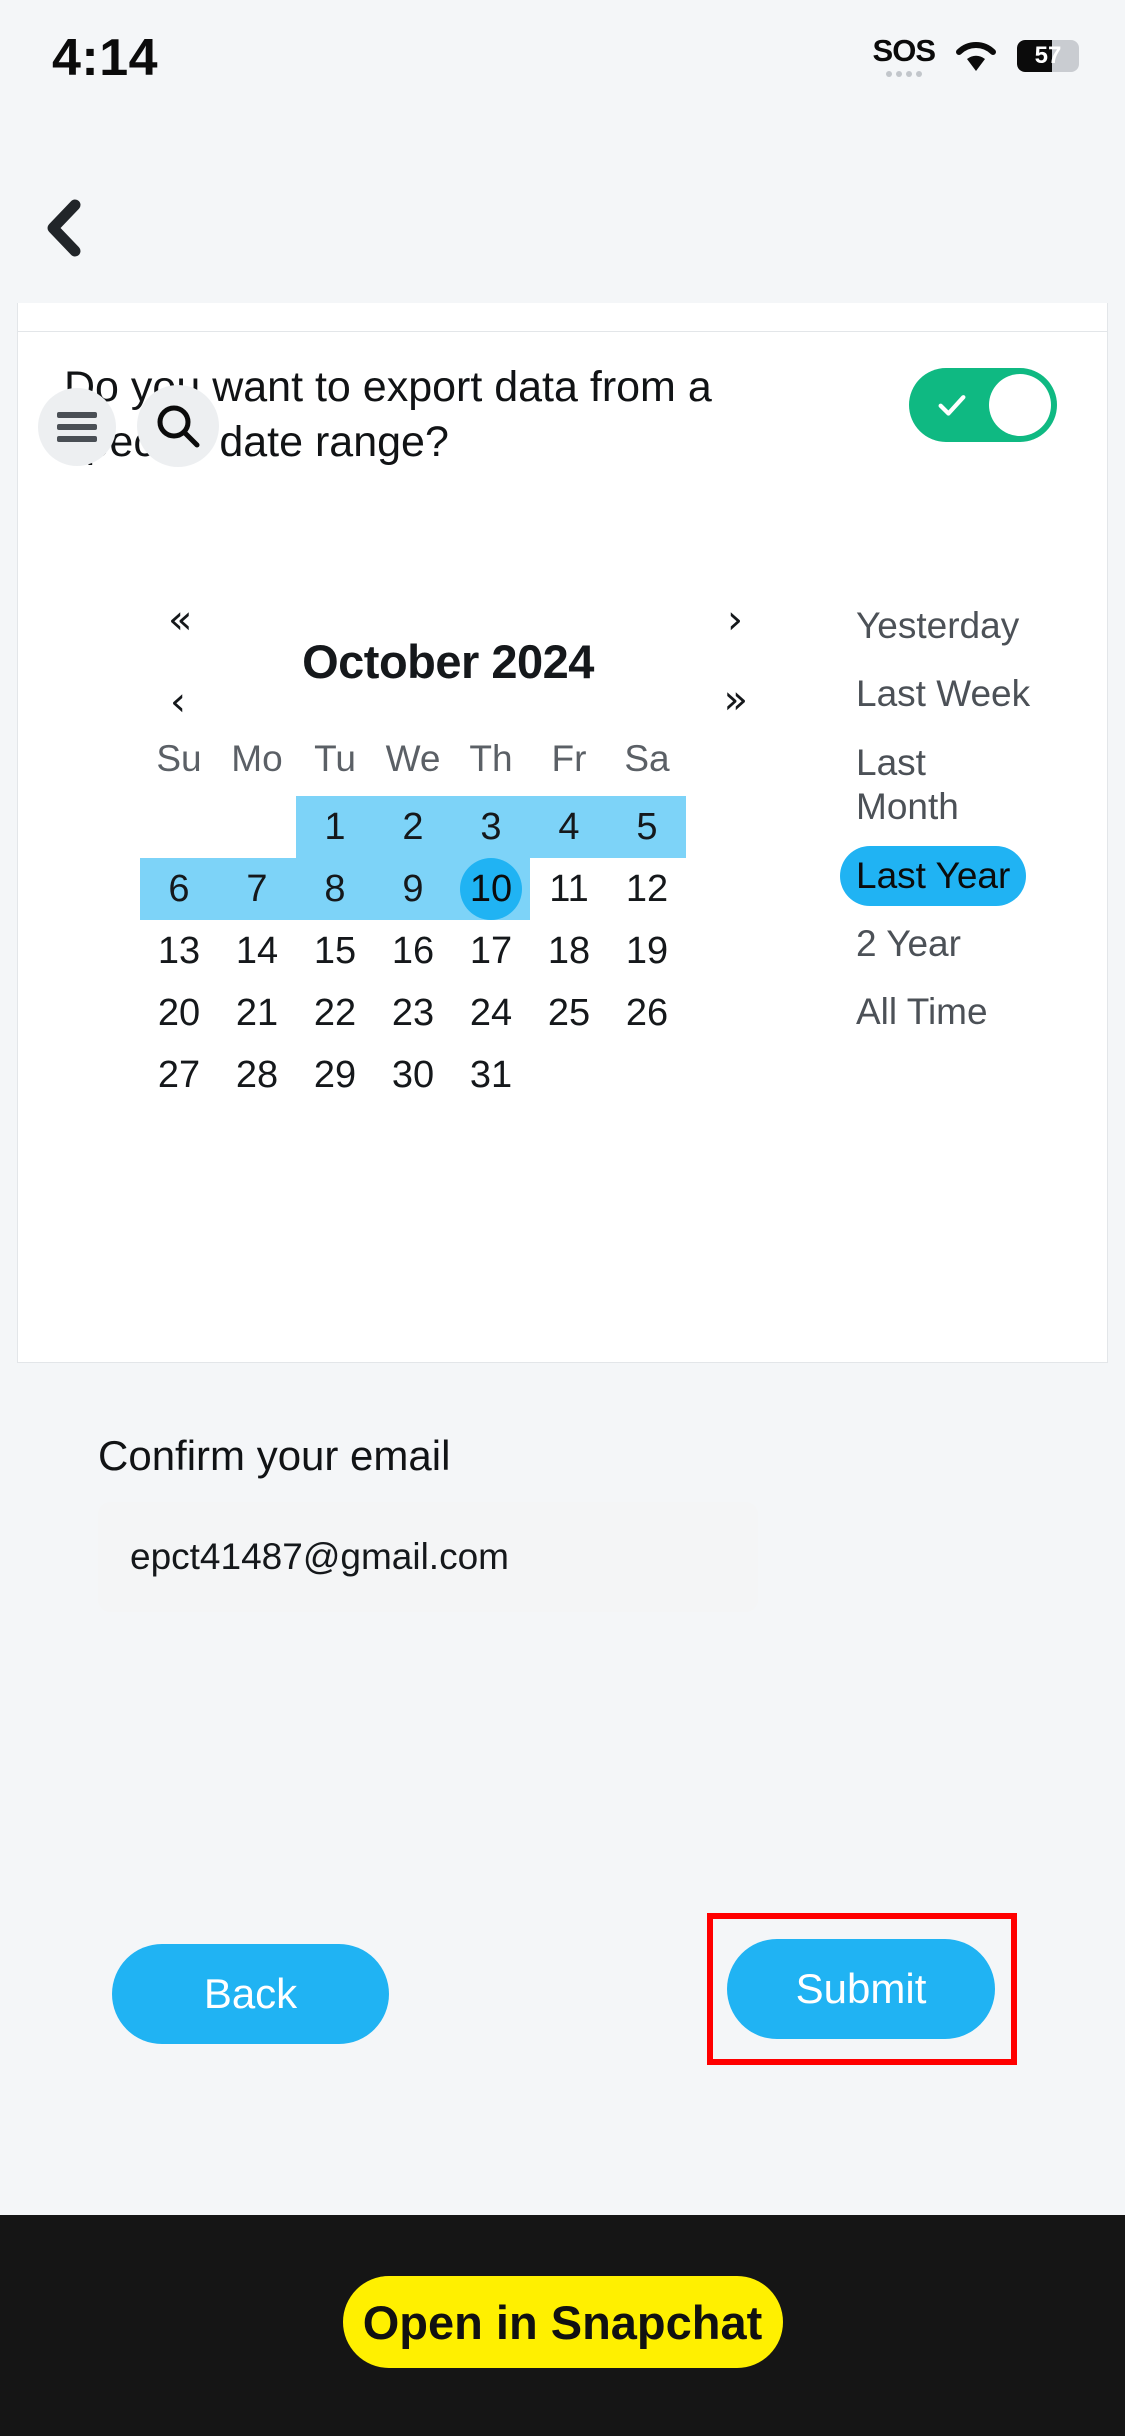 This screenshot has height=2436, width=1125. I want to click on calendar-weekday: Su, so click(179, 758).